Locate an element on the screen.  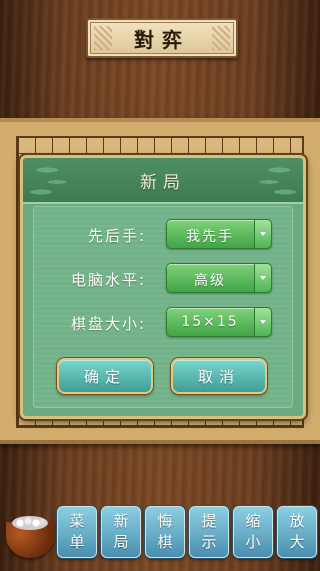
dialog-title: 新局 is located at coordinates (163, 182).